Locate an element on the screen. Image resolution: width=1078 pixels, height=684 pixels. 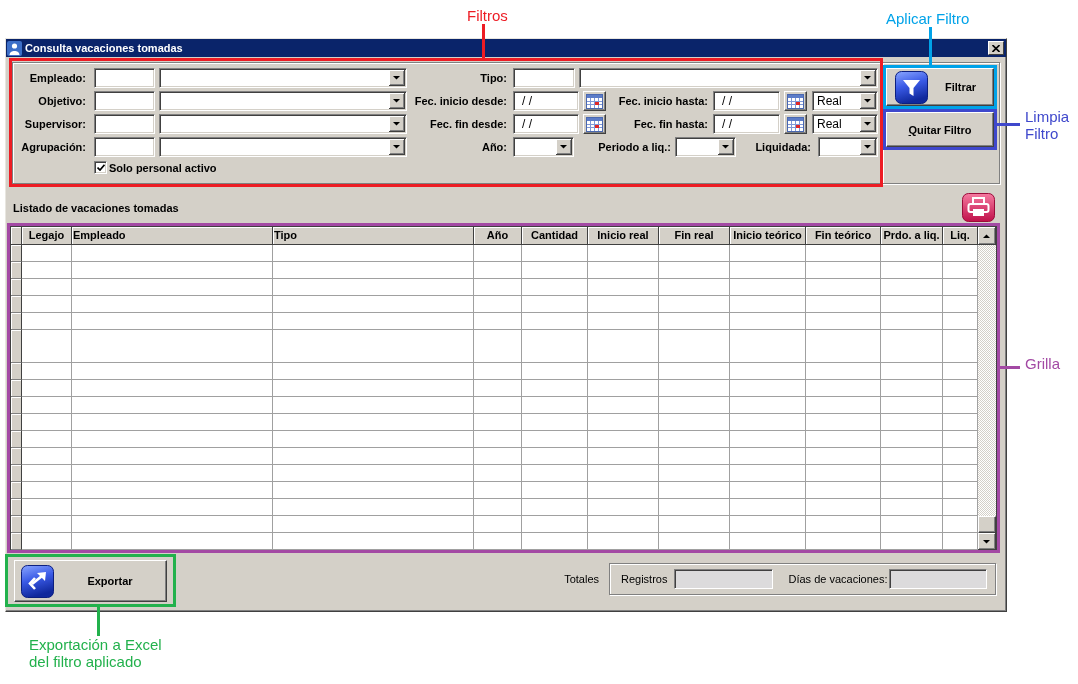
field-label: Objetivo: is located at coordinates (61, 101).